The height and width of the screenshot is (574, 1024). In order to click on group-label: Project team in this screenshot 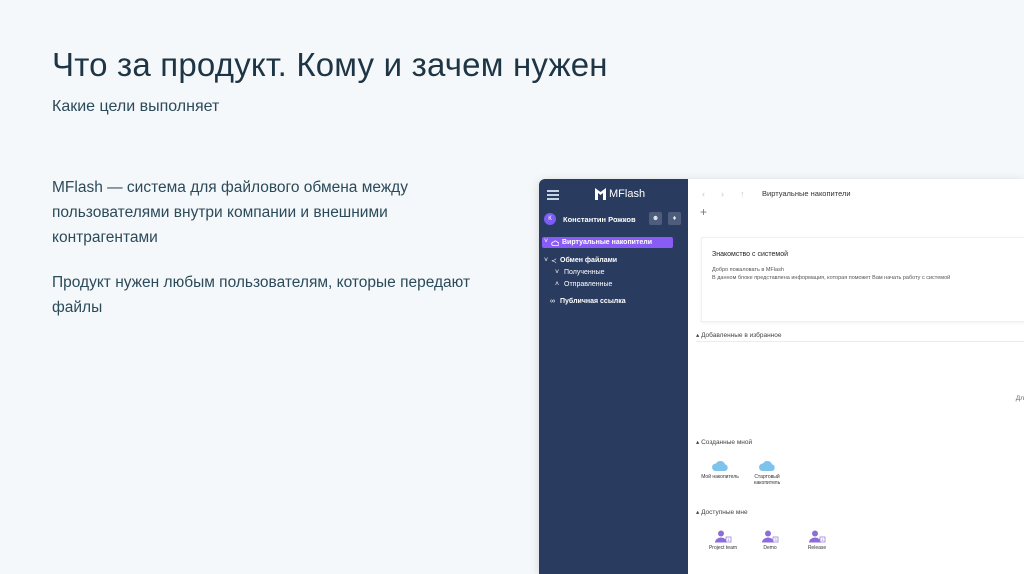, I will do `click(723, 548)`.